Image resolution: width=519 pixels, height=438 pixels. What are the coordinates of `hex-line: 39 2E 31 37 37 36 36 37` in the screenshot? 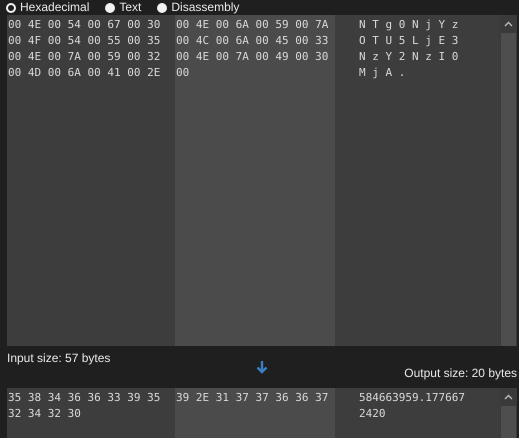 It's located at (252, 398).